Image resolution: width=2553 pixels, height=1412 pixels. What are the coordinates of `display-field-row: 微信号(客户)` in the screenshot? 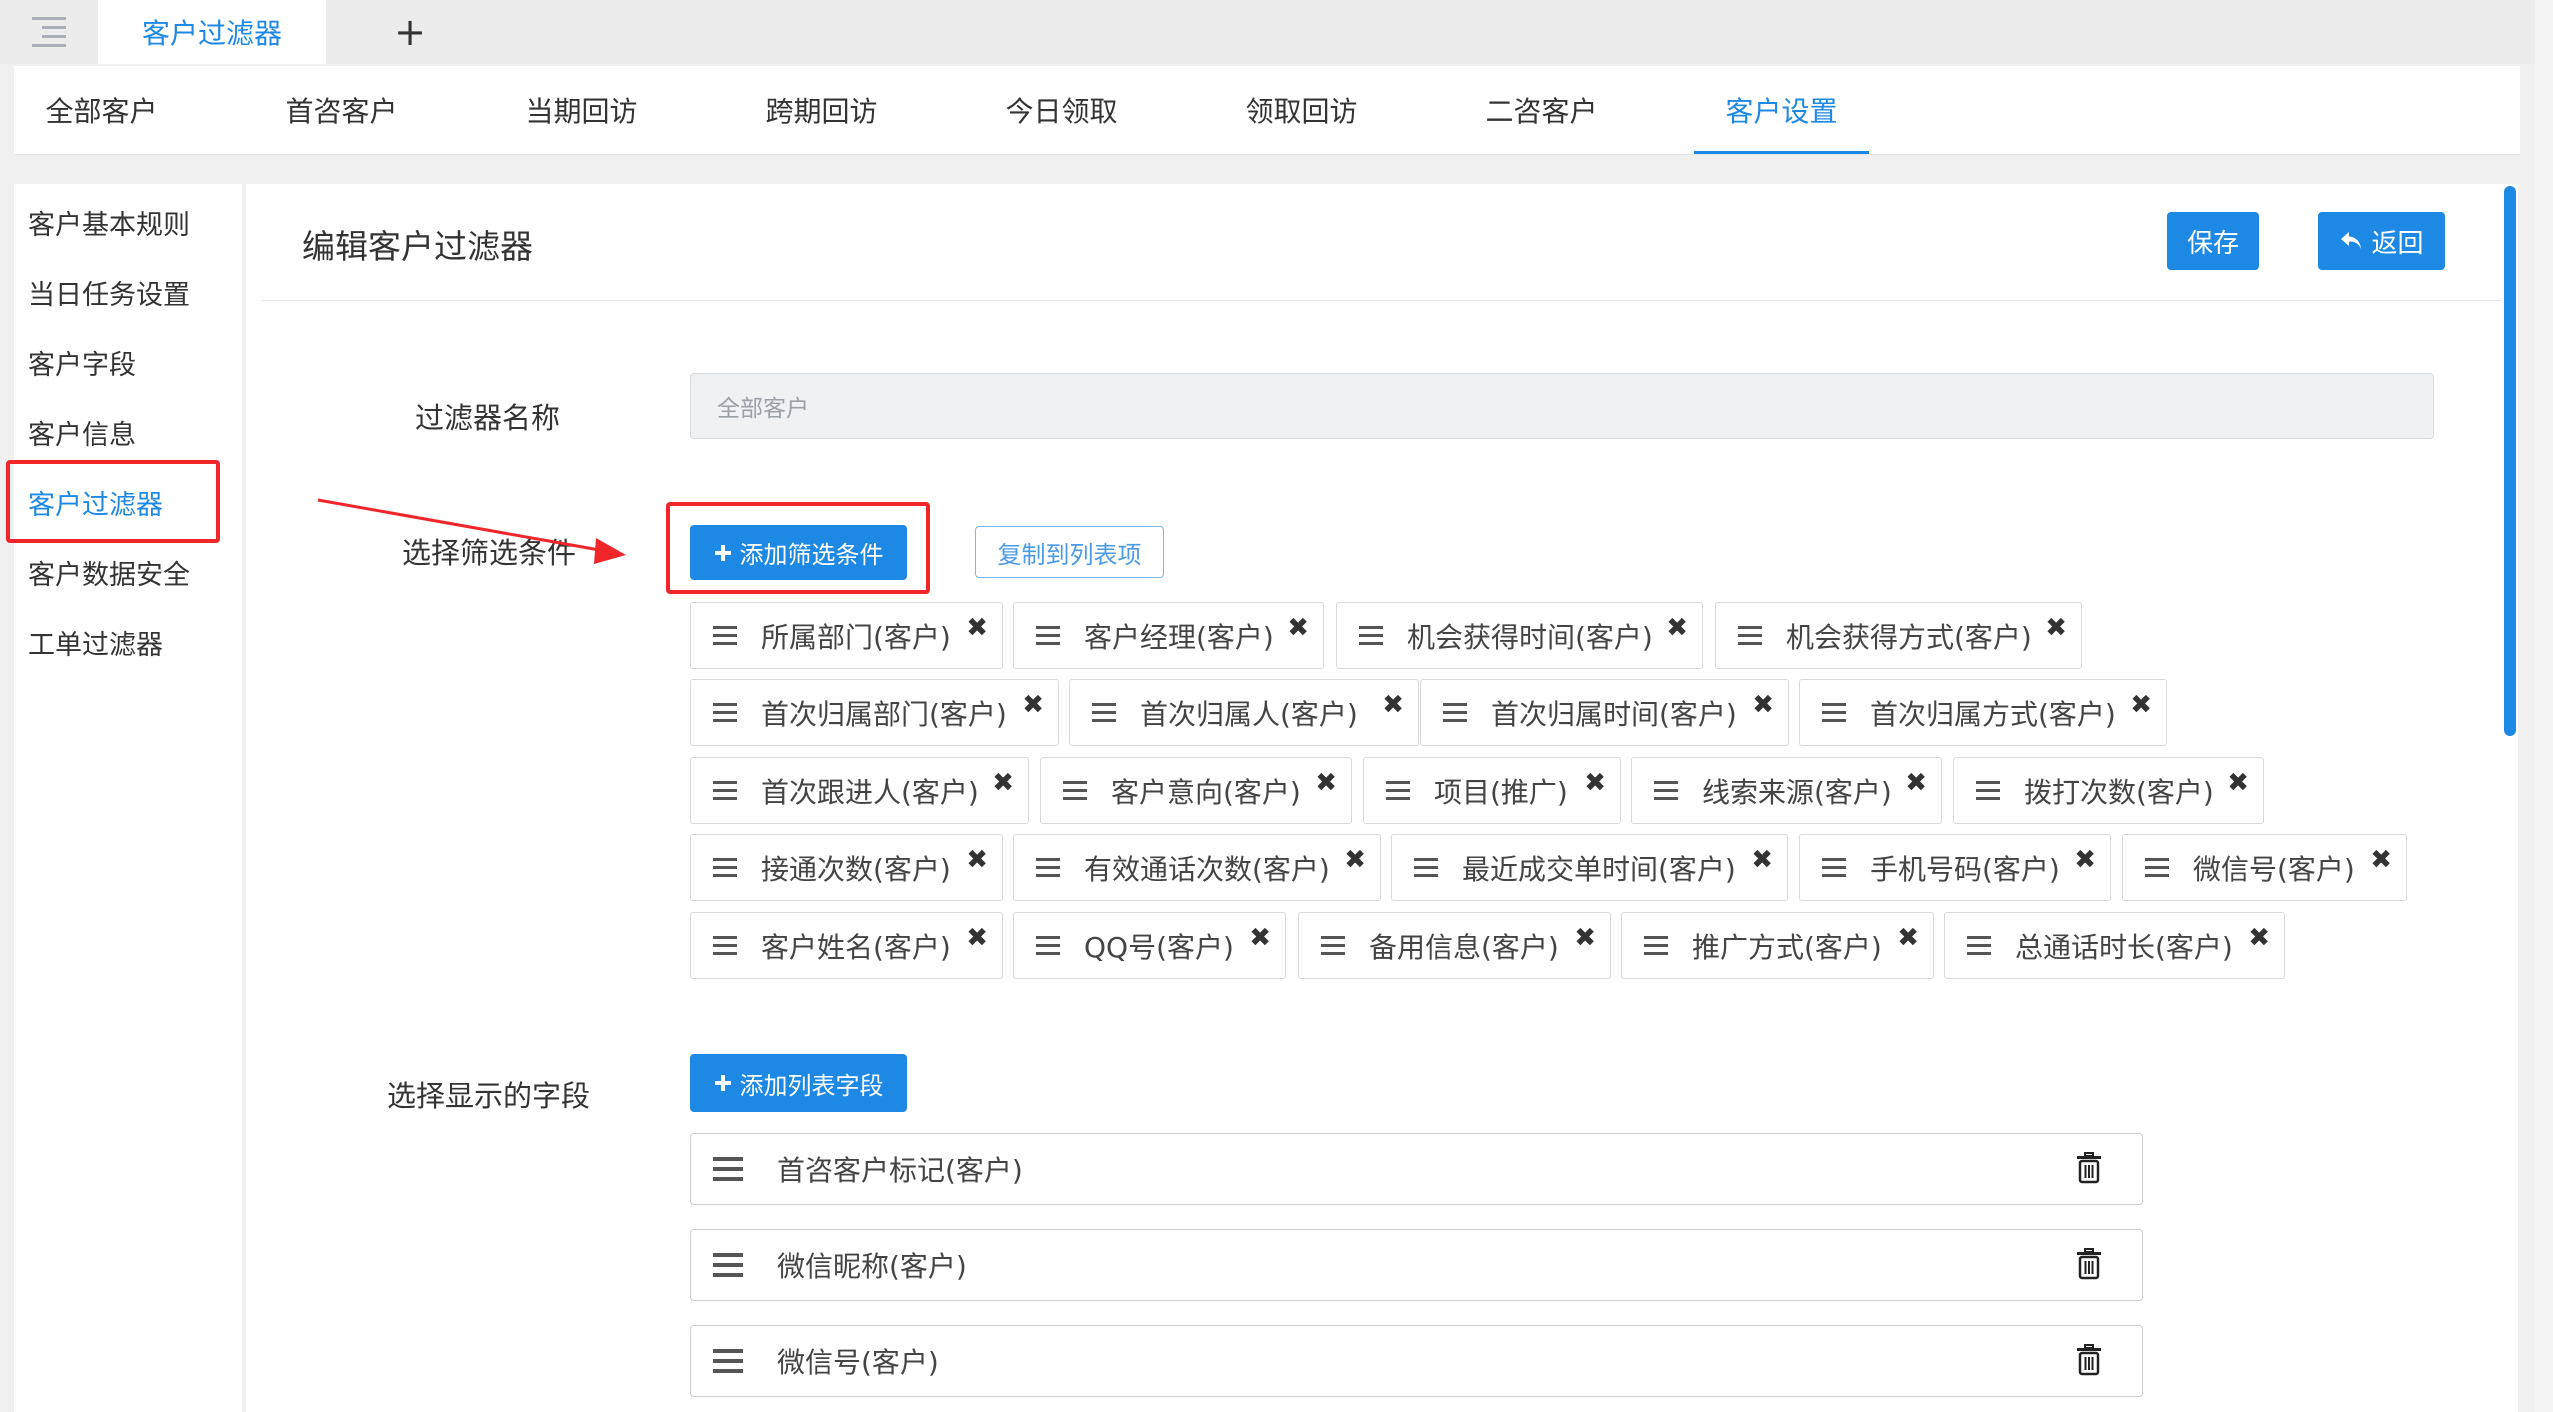 It's located at (1416, 1361).